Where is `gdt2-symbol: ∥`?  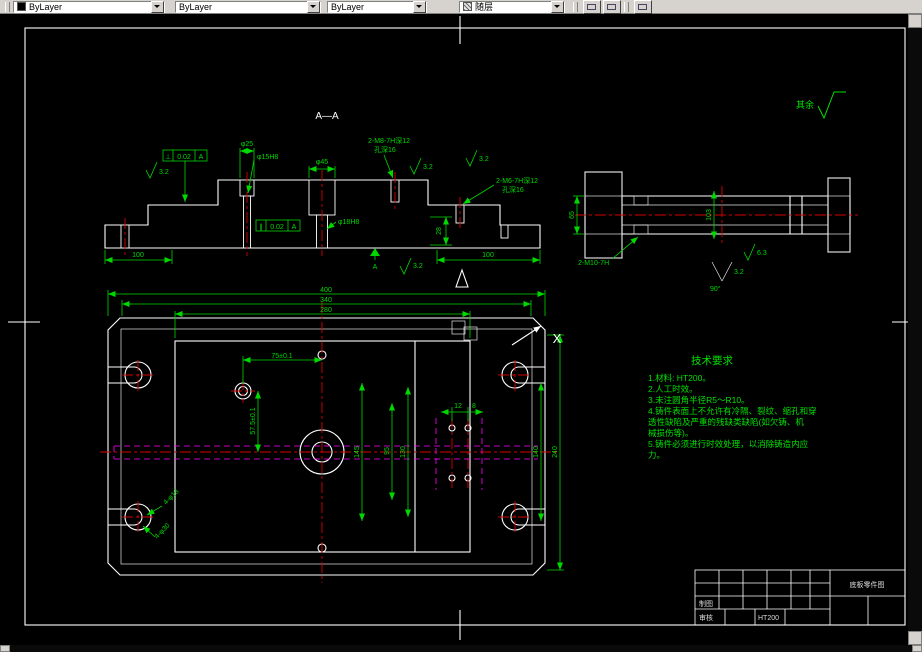
gdt2-symbol: ∥ is located at coordinates (261, 227).